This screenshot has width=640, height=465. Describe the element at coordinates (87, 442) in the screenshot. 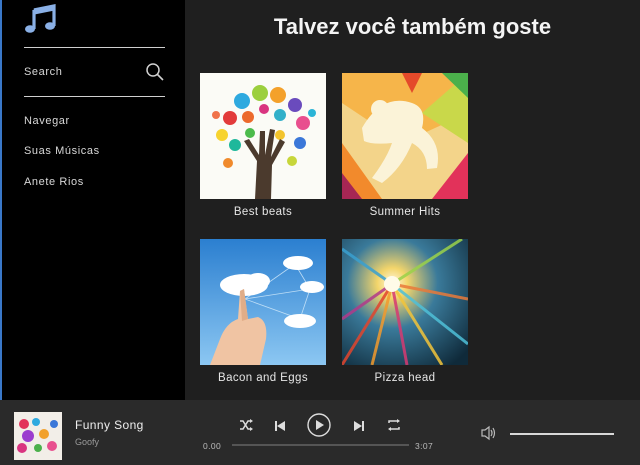

I see `now-playing-artist: Goofy` at that location.